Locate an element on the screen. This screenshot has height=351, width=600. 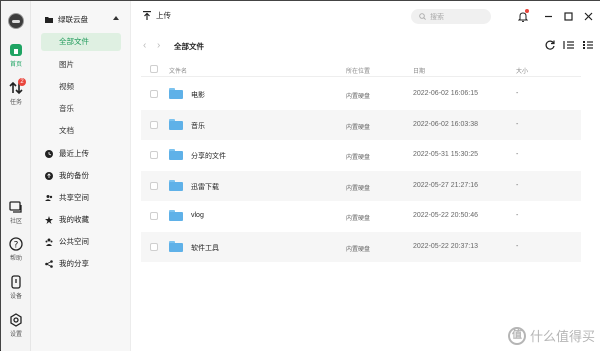
table-row: 音乐 内置硬盘 2022-06-02 16:03:38 - is located at coordinates (361, 124).